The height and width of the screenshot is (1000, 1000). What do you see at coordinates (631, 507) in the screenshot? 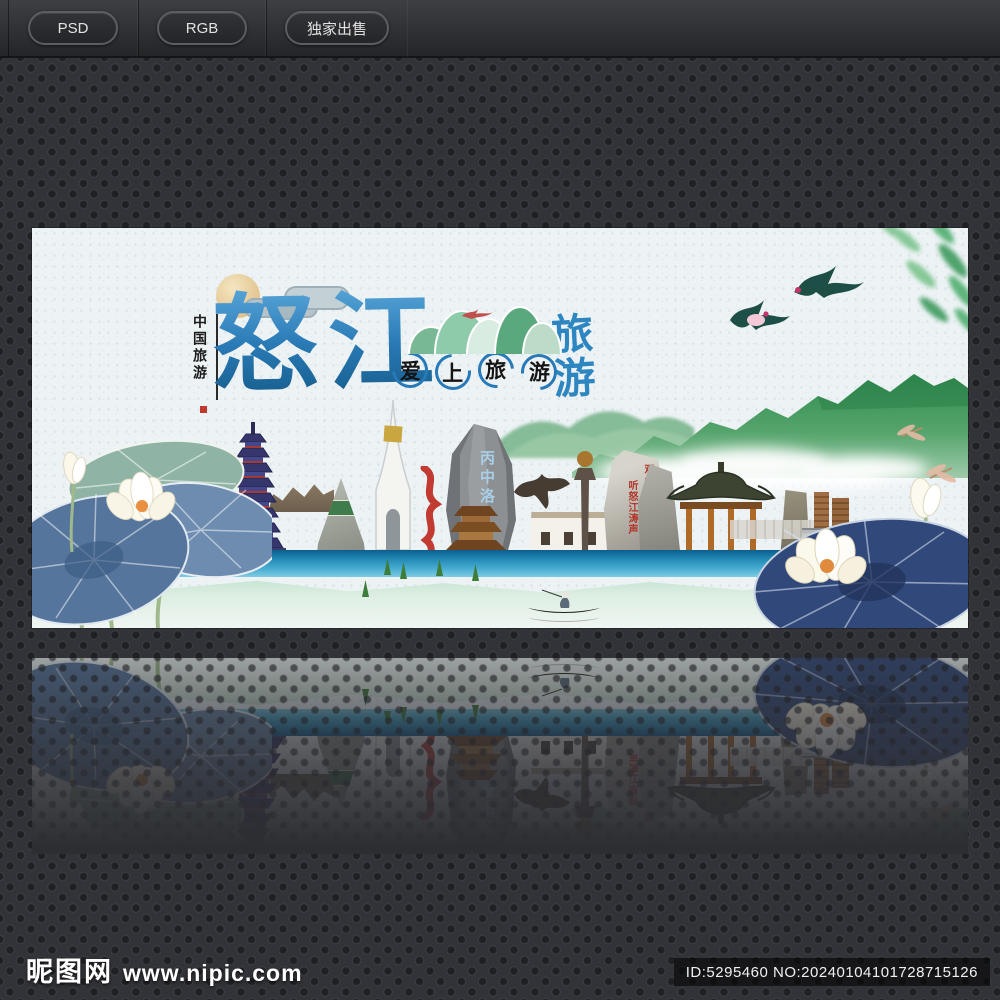
I see `stone-inscription-line2: 听怒江涛声` at bounding box center [631, 507].